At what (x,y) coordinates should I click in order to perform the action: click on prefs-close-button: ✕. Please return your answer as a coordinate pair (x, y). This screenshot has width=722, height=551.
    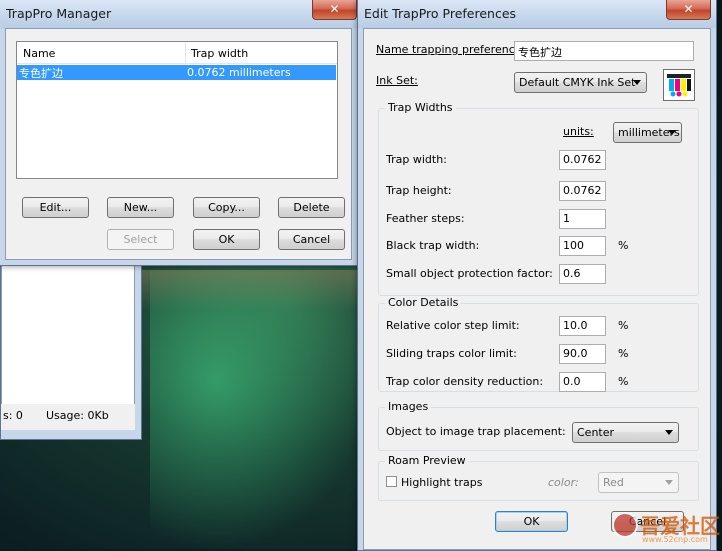
    Looking at the image, I should click on (688, 10).